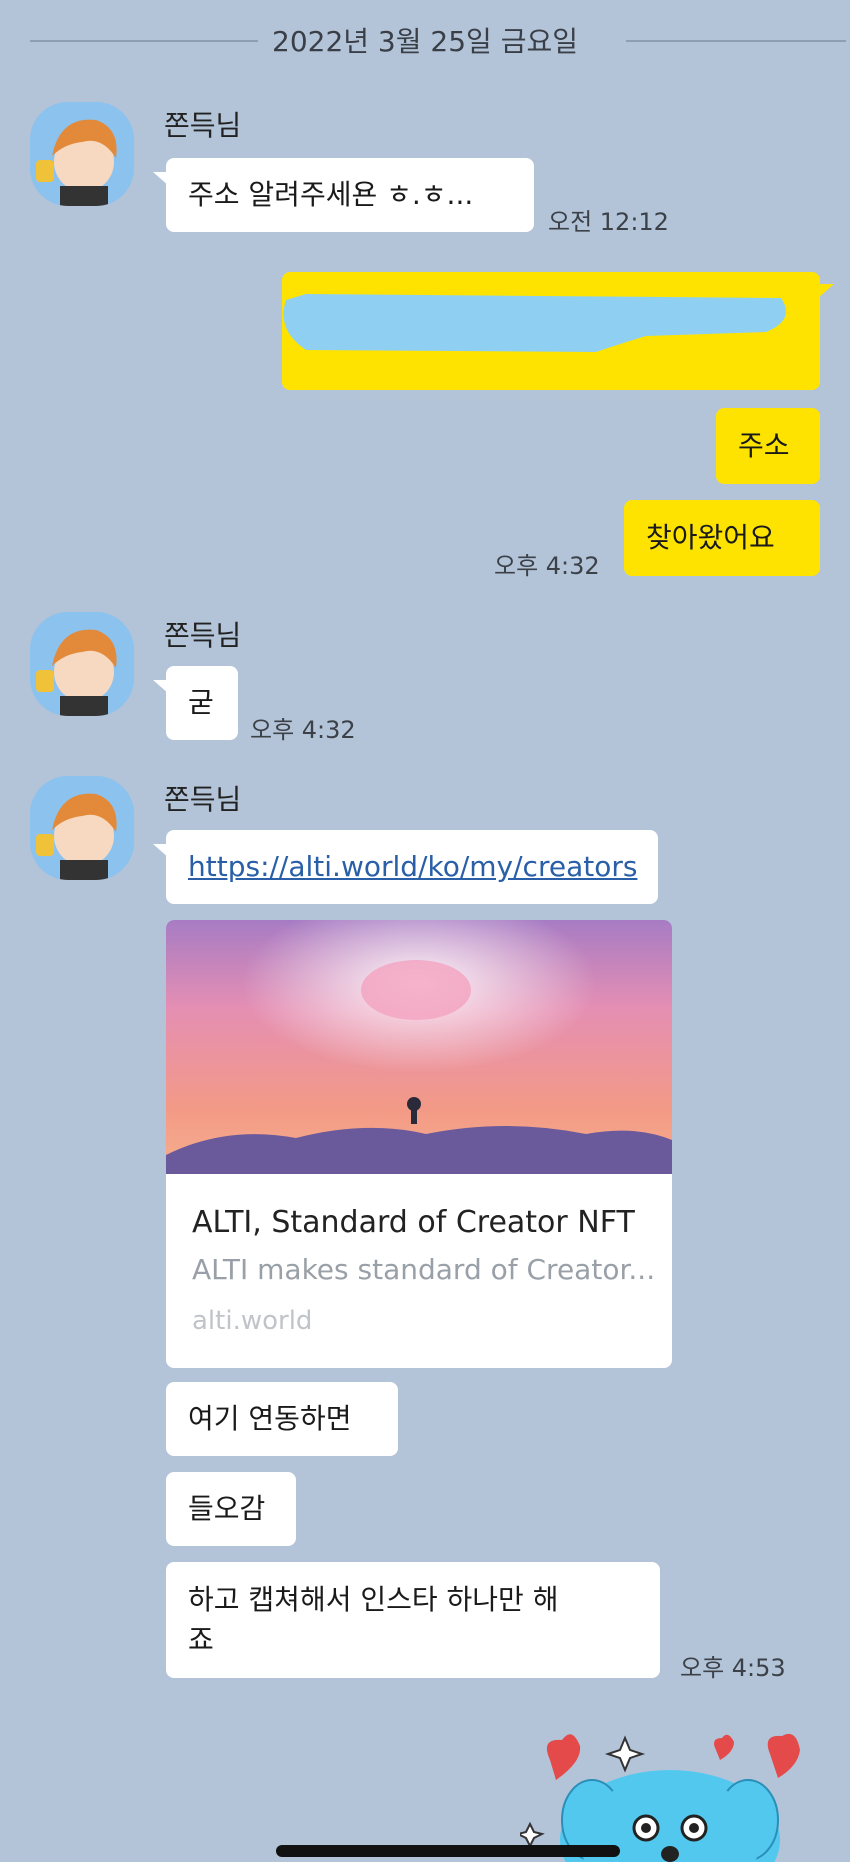  I want to click on my-message-bubble-redacted, so click(558, 331).